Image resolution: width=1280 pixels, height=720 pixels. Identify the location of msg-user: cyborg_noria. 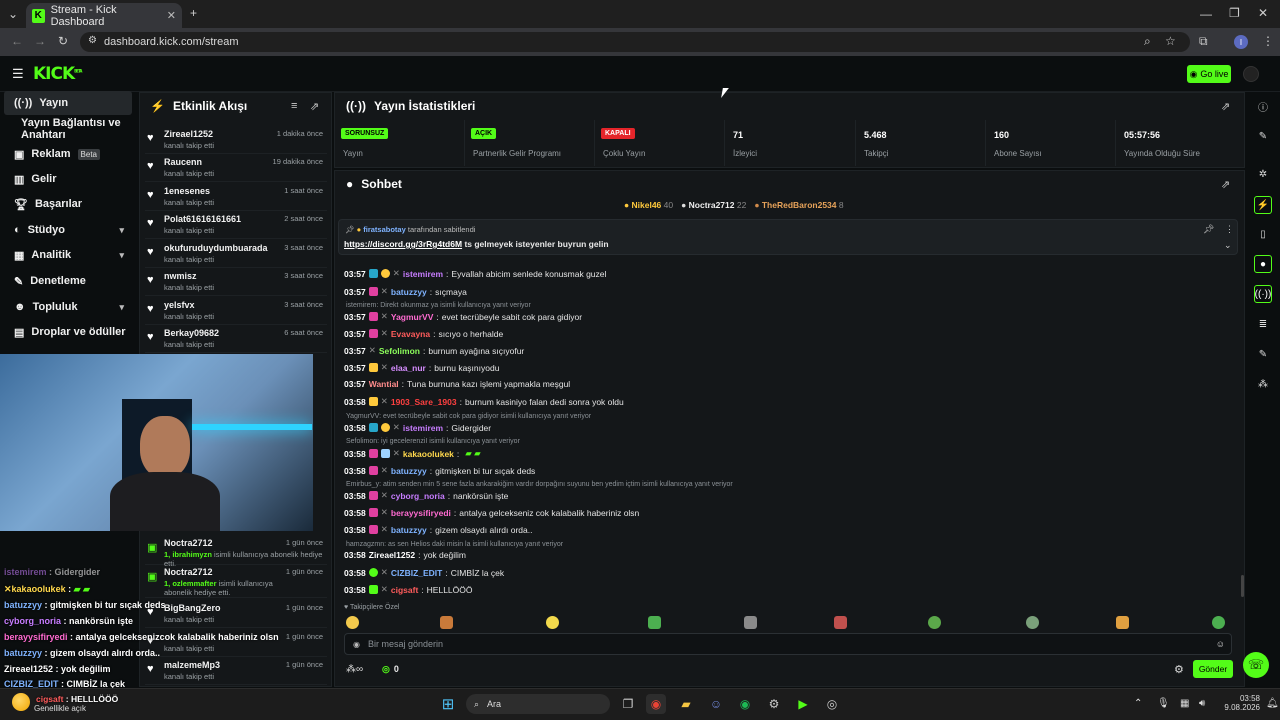
(418, 496).